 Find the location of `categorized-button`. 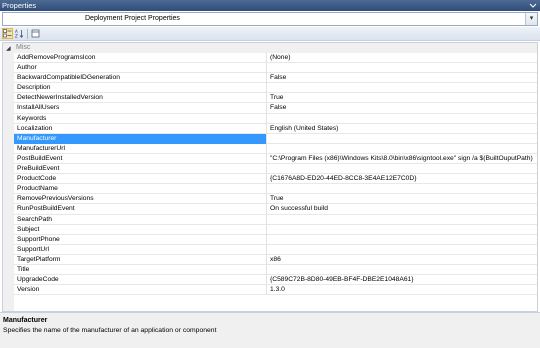

categorized-button is located at coordinates (7, 33).